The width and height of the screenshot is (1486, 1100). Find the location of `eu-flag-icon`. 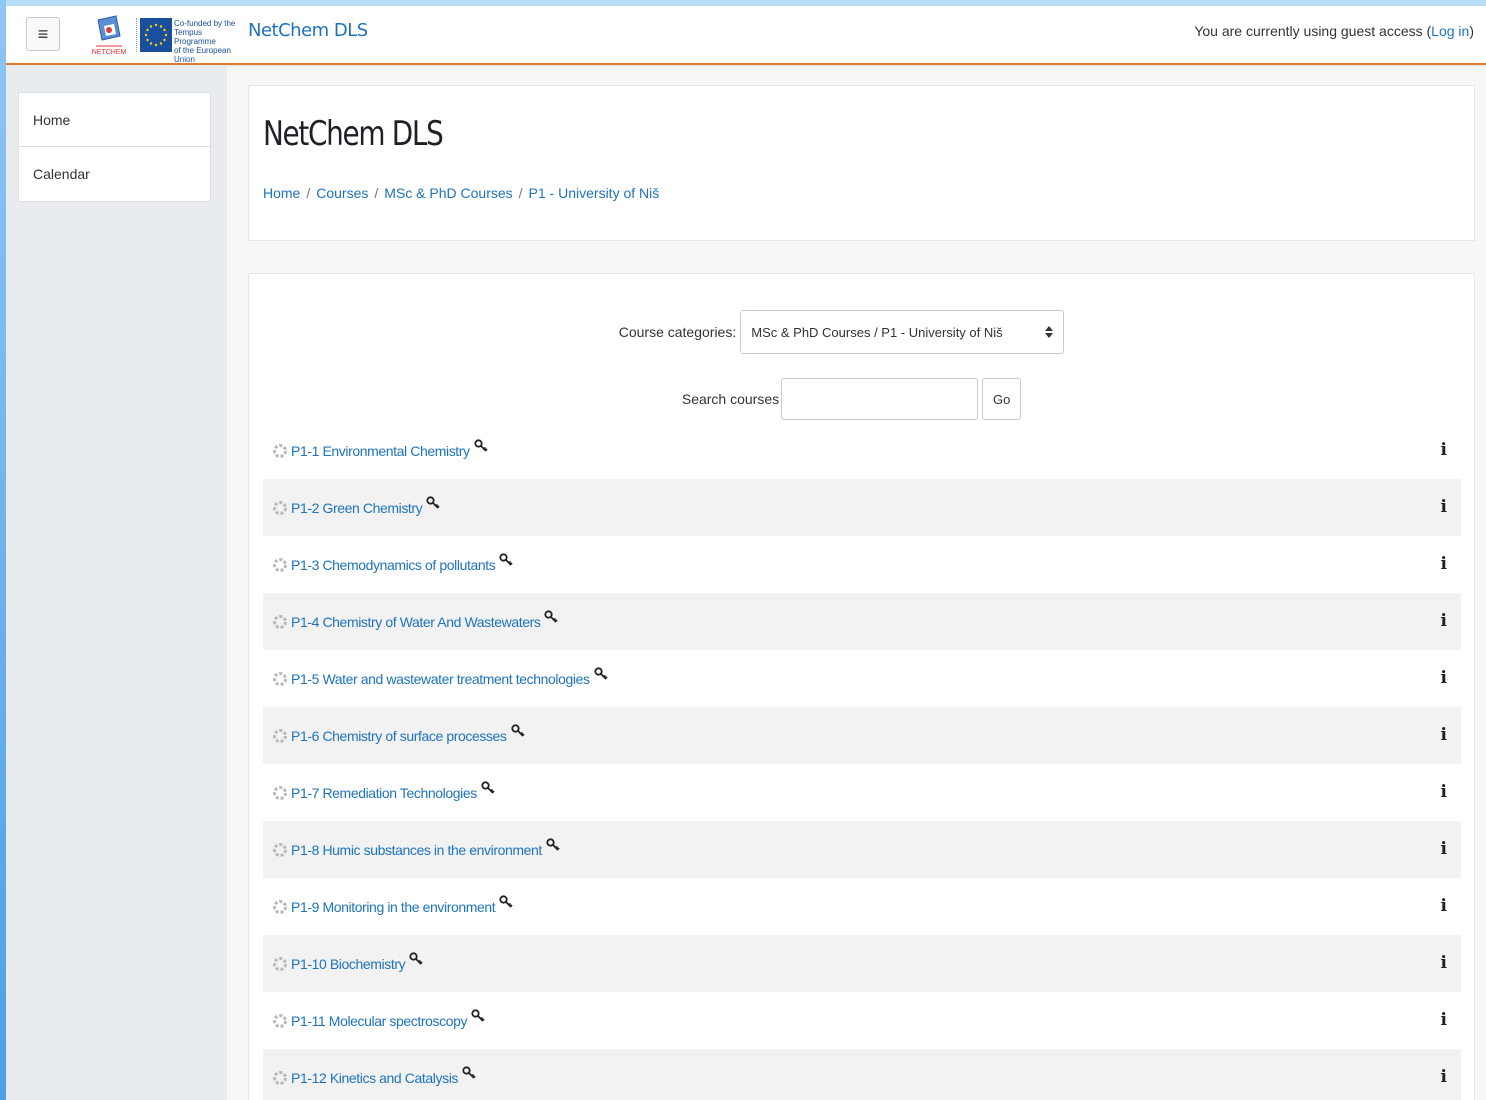

eu-flag-icon is located at coordinates (156, 35).